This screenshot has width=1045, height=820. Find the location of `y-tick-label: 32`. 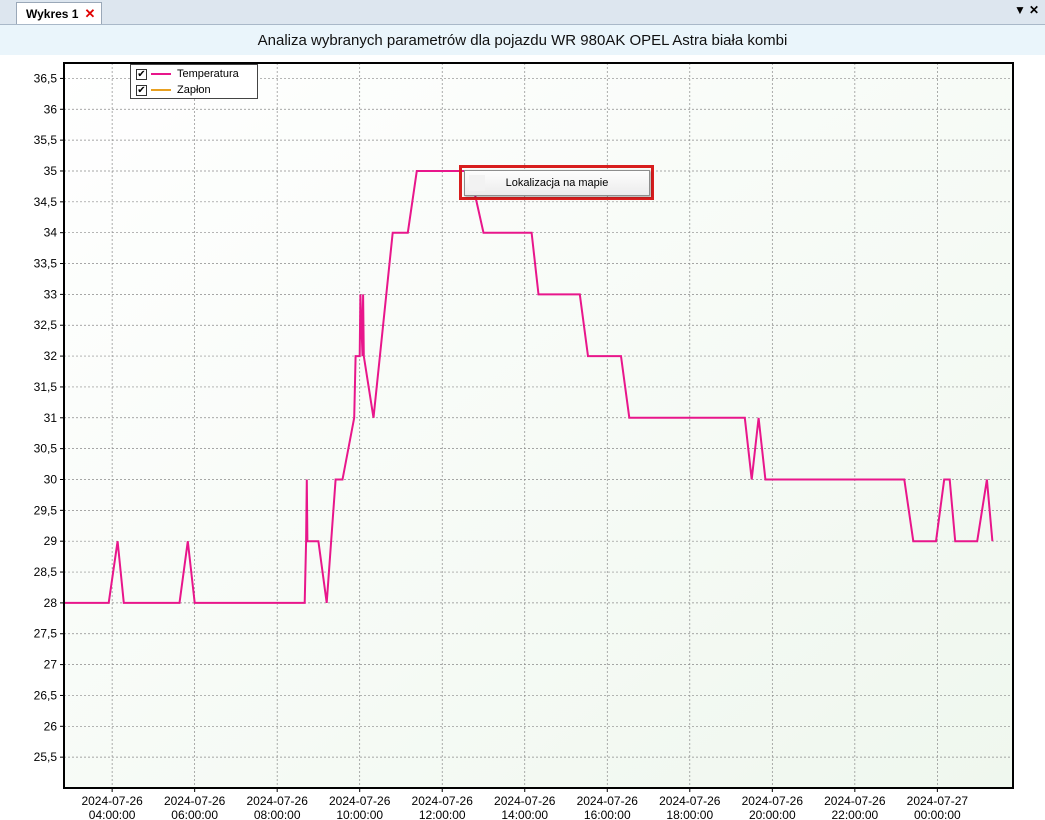

y-tick-label: 32 is located at coordinates (51, 356).